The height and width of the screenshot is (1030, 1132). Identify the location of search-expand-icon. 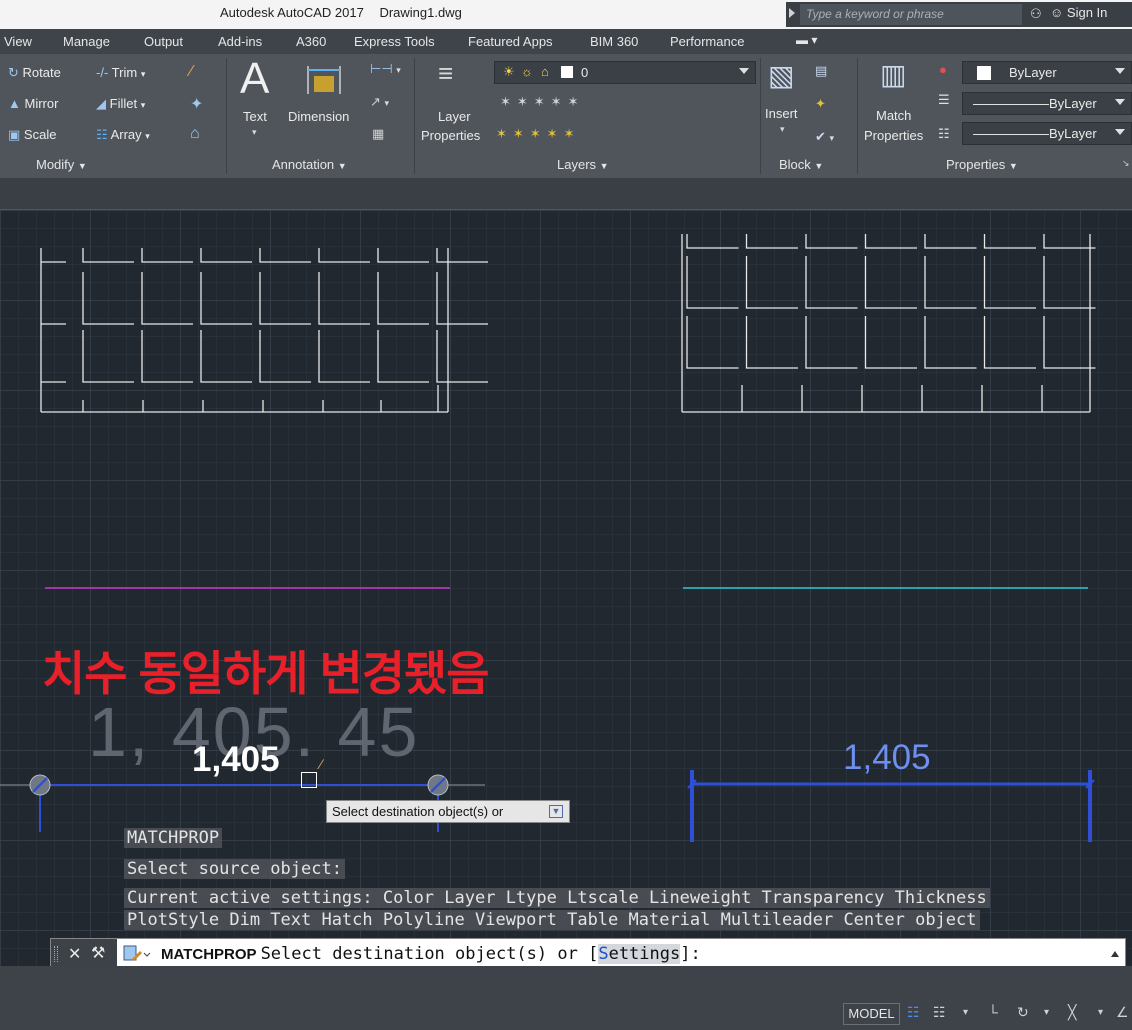
(792, 13).